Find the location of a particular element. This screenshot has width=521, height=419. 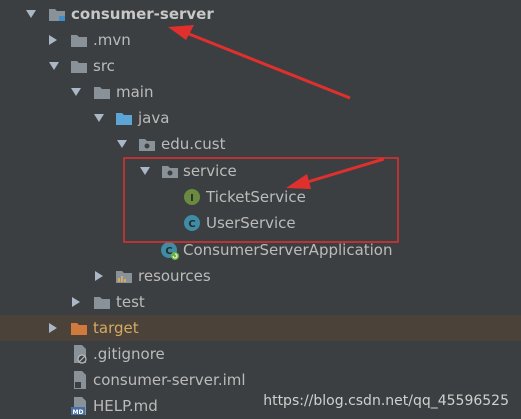

tree-row-ticket-service: I TicketService is located at coordinates (260, 197).